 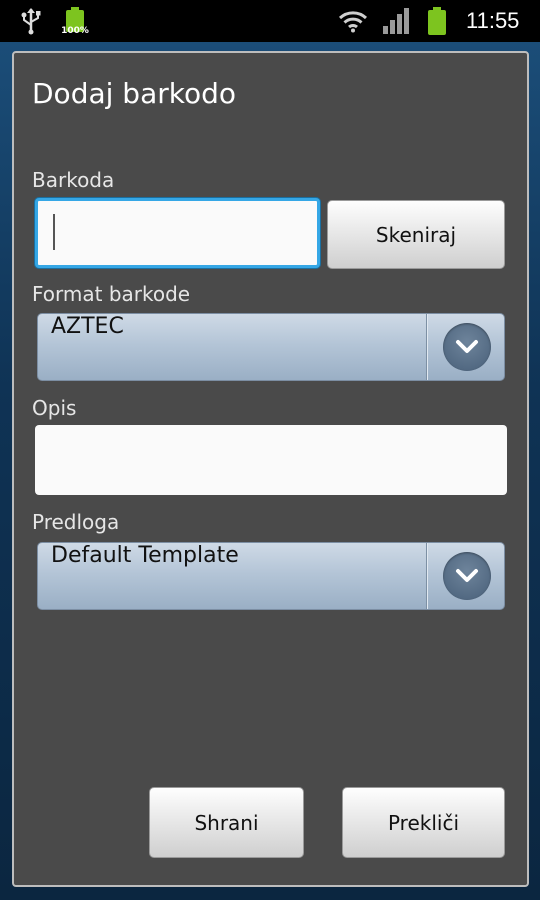 I want to click on barcode-format-value: AZTEC, so click(x=87, y=326).